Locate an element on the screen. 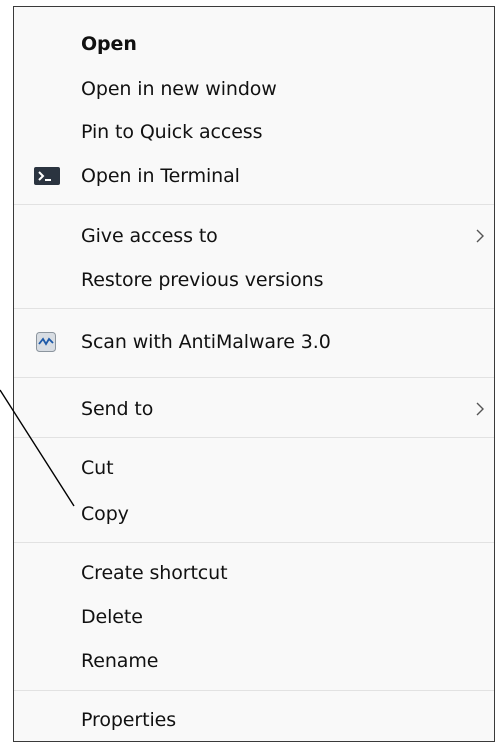  menu-item-cut: Cut is located at coordinates (254, 468).